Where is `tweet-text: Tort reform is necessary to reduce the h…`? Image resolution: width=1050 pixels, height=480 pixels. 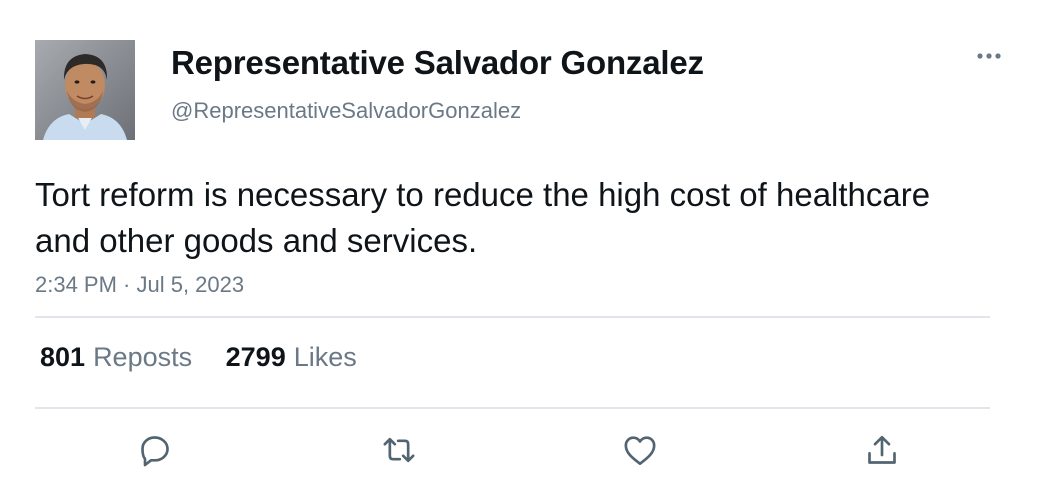 tweet-text: Tort reform is necessary to reduce the h… is located at coordinates (483, 217).